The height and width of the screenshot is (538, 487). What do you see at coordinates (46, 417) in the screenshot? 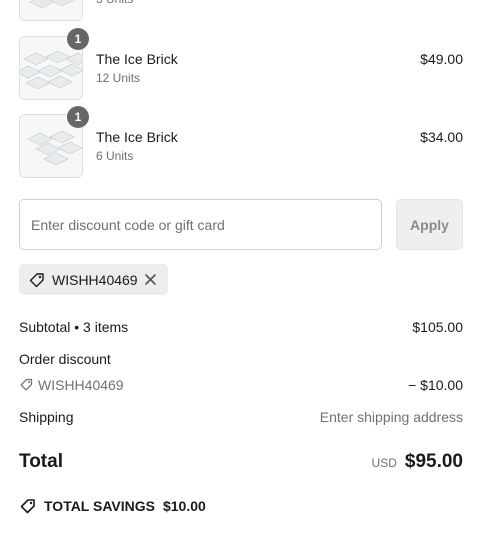
I see `shipping-label: Shipping` at bounding box center [46, 417].